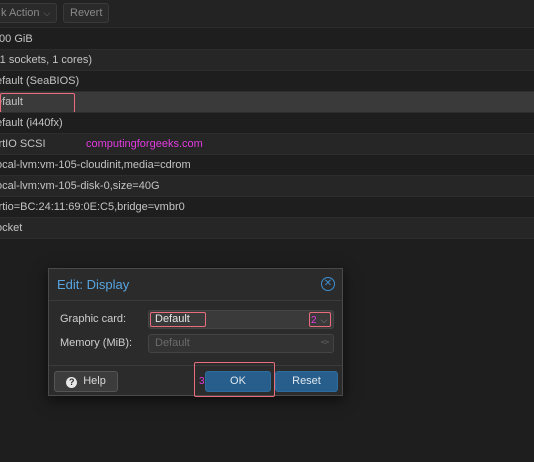  What do you see at coordinates (144, 144) in the screenshot?
I see `watermark-text: computingforgeeks.com` at bounding box center [144, 144].